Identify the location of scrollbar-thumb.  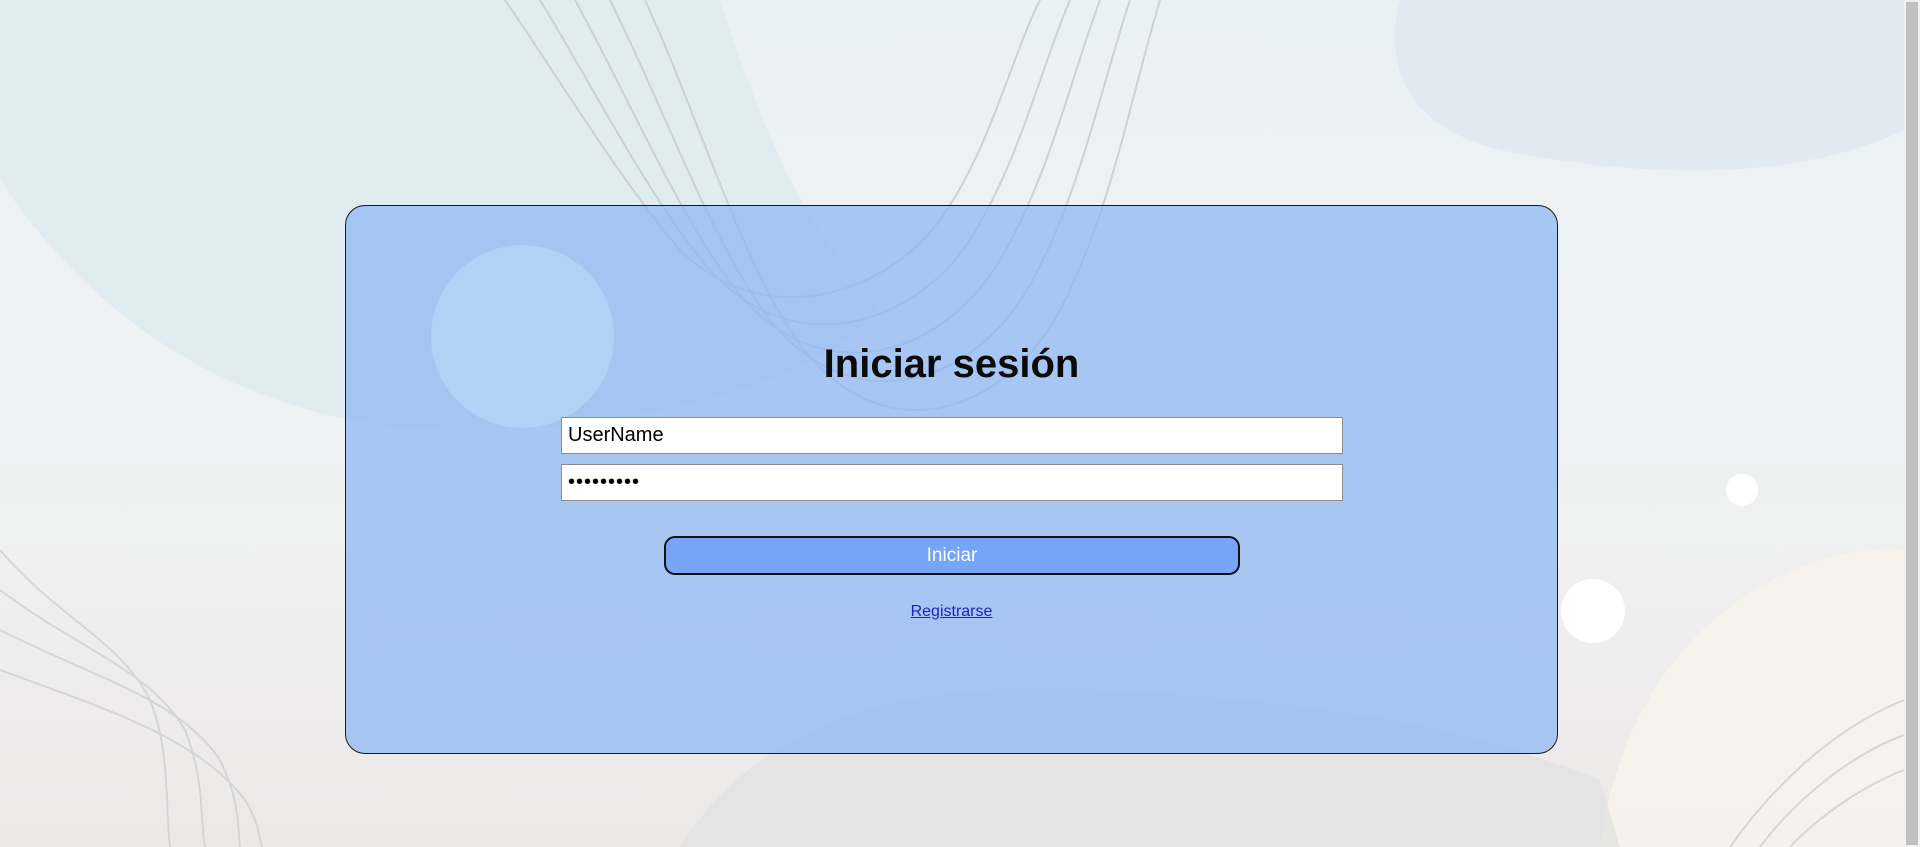
(1912, 423).